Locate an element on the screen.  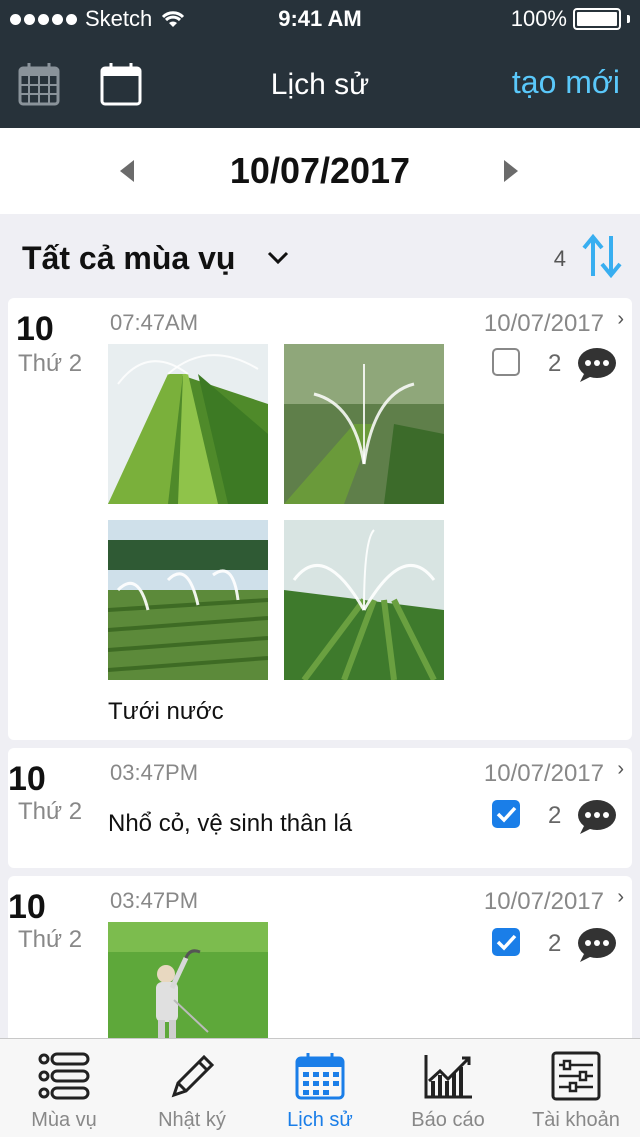
chevron-down-icon is located at coordinates (278, 258).